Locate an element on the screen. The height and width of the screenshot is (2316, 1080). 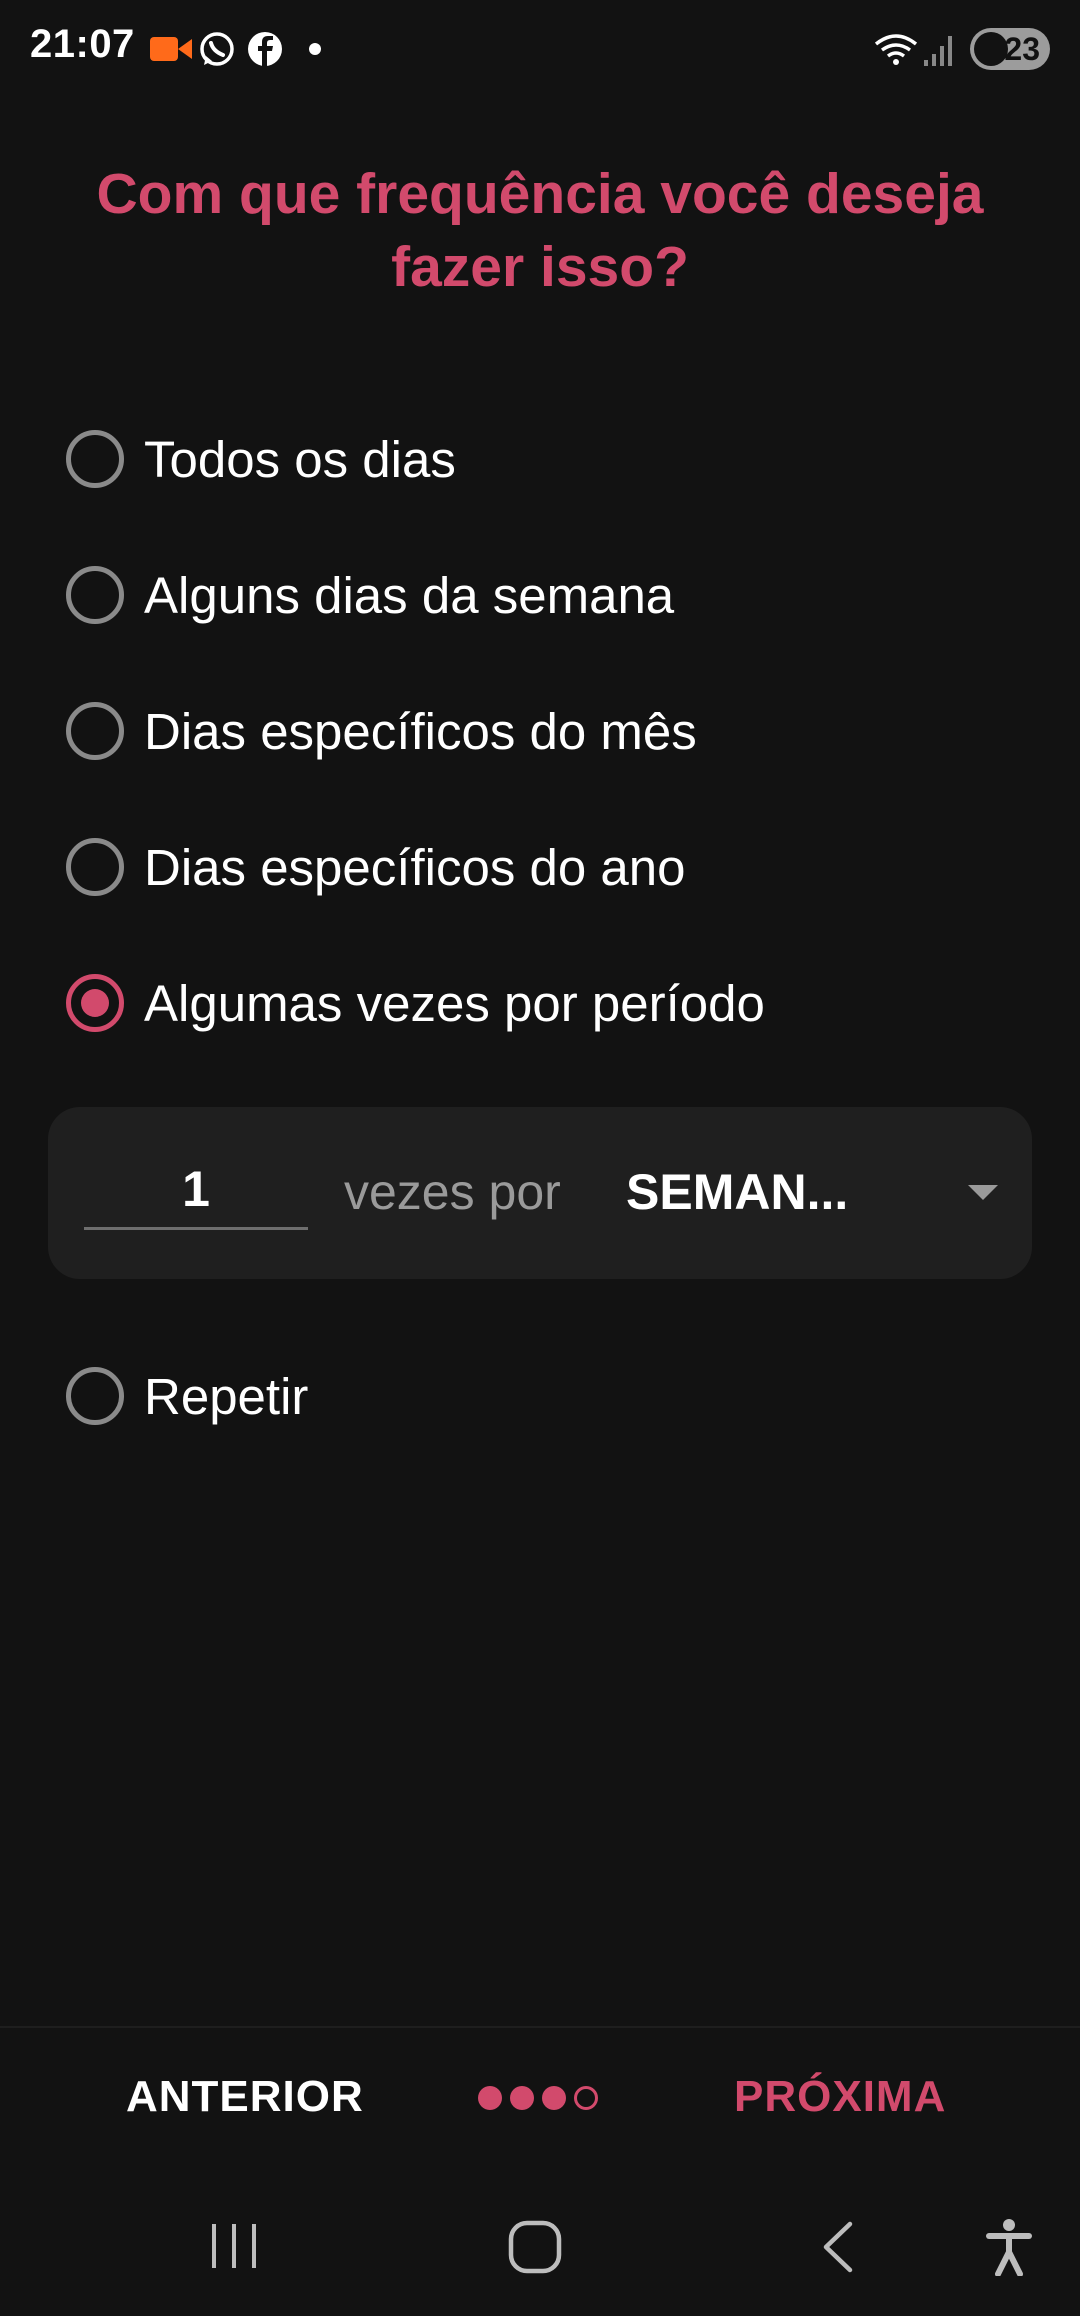
divider is located at coordinates (540, 2027).